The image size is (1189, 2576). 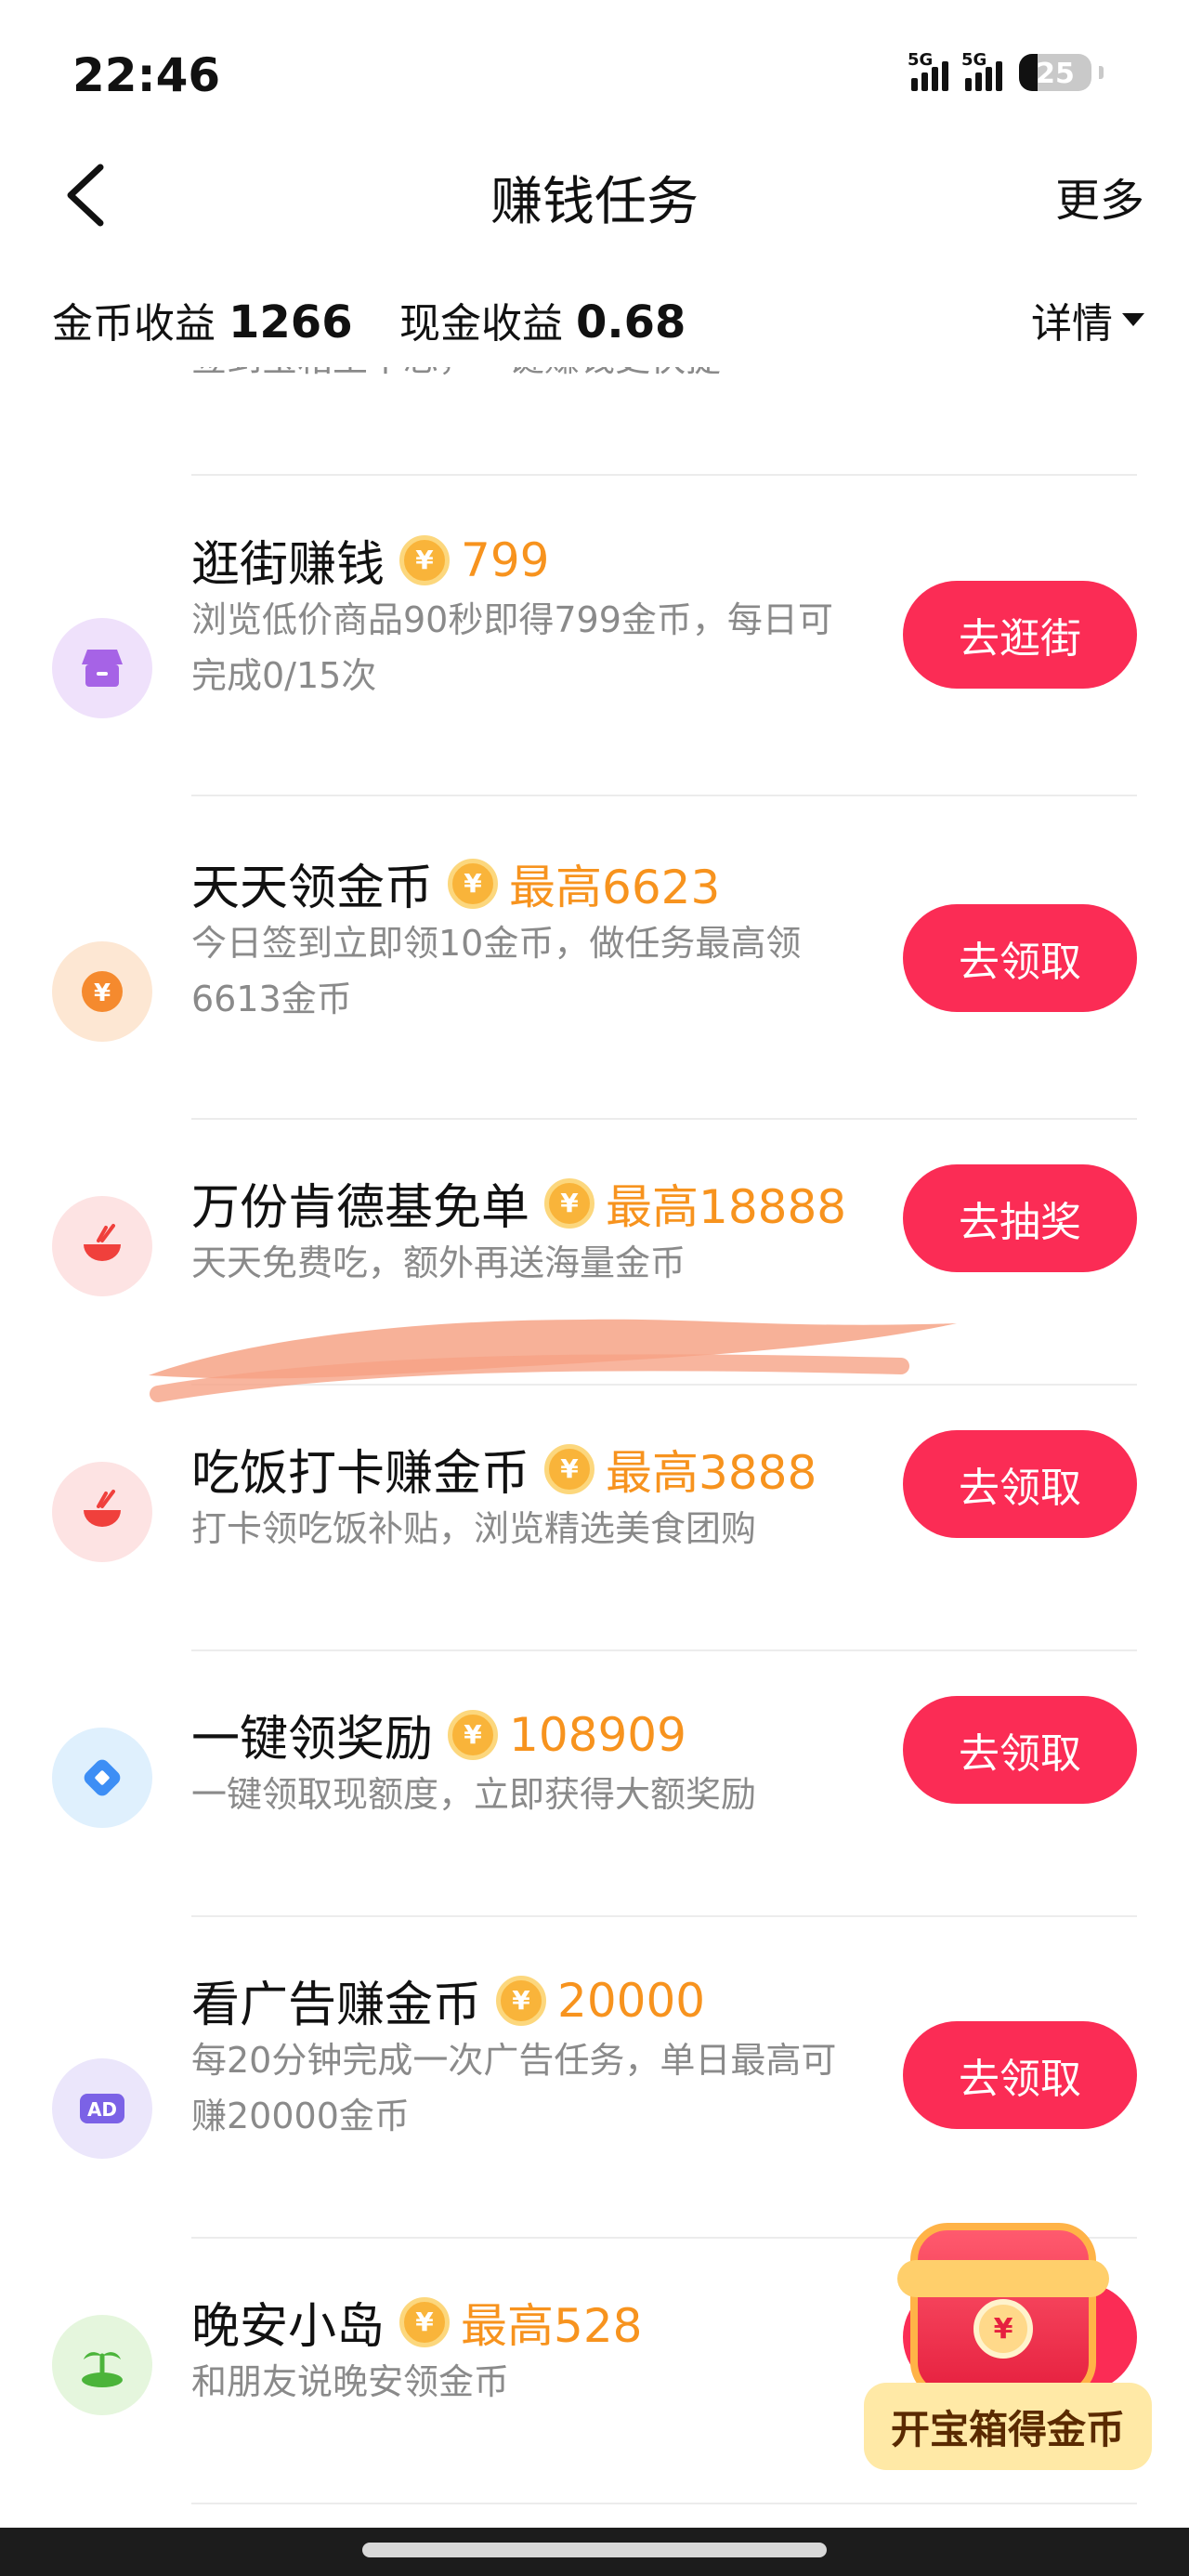 I want to click on coin-earnings: 金币收益 1266, so click(x=202, y=319).